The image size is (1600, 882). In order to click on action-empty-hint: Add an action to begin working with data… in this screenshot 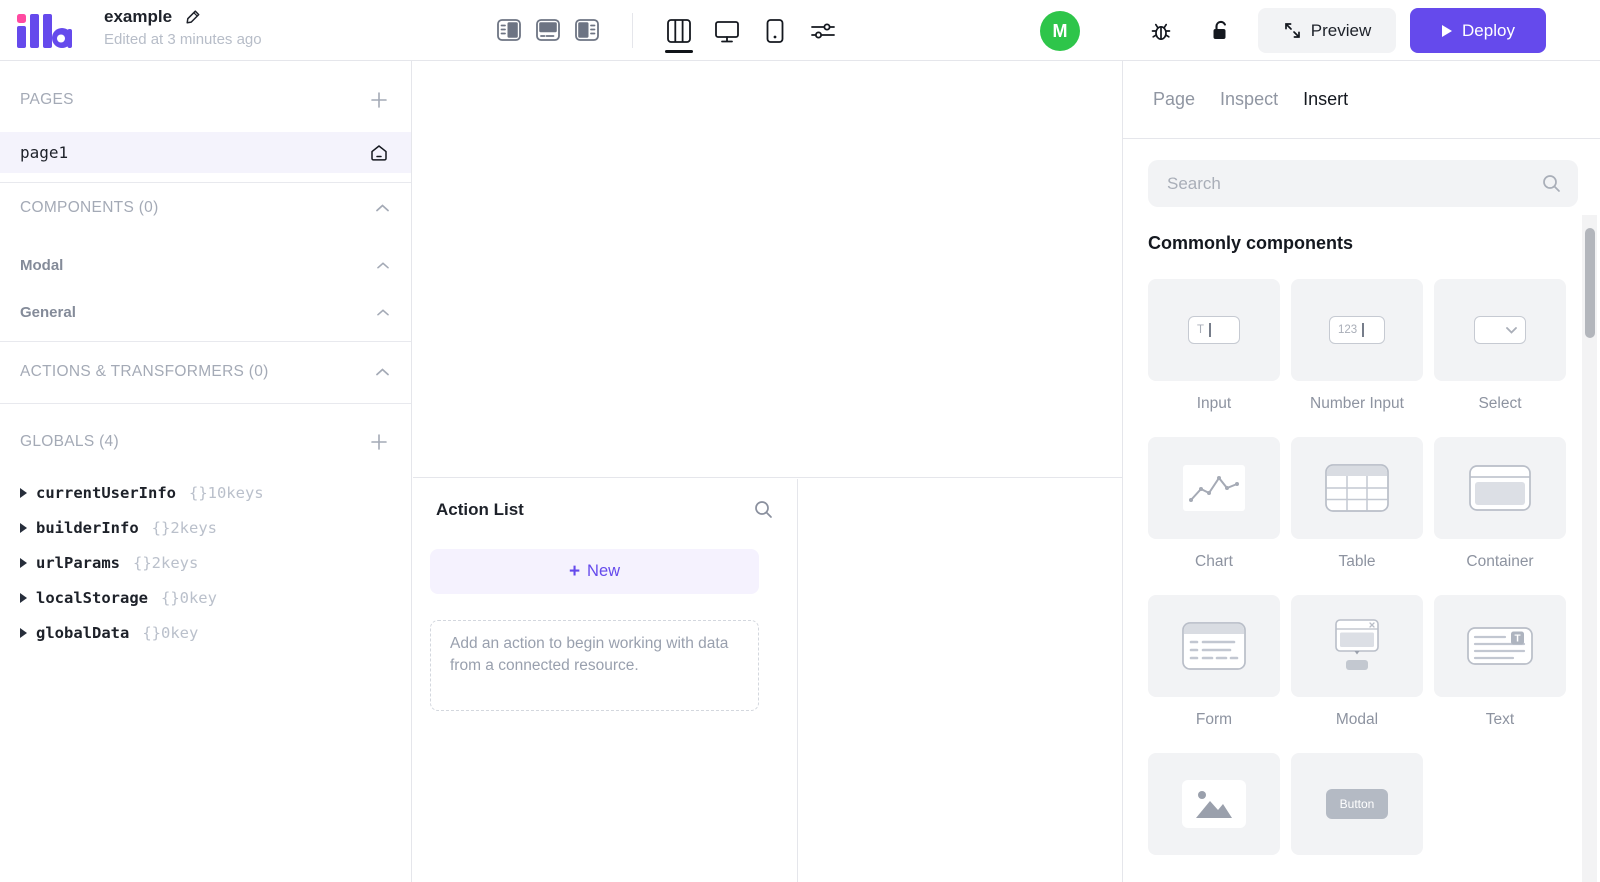, I will do `click(594, 665)`.